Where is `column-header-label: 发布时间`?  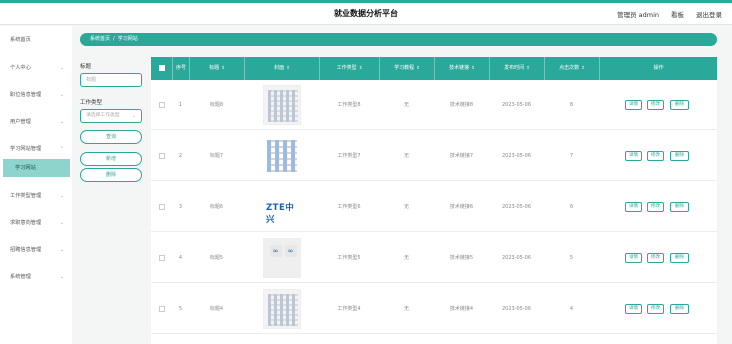 column-header-label: 发布时间 is located at coordinates (514, 68).